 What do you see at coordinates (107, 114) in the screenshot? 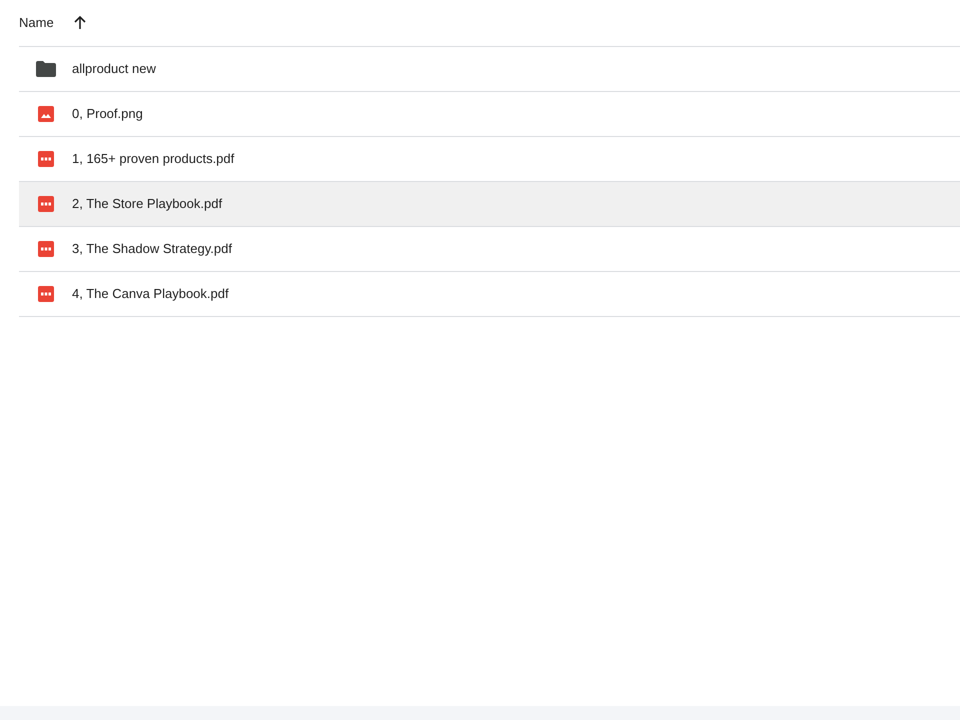
I see `file-name: 0, Proof.png` at bounding box center [107, 114].